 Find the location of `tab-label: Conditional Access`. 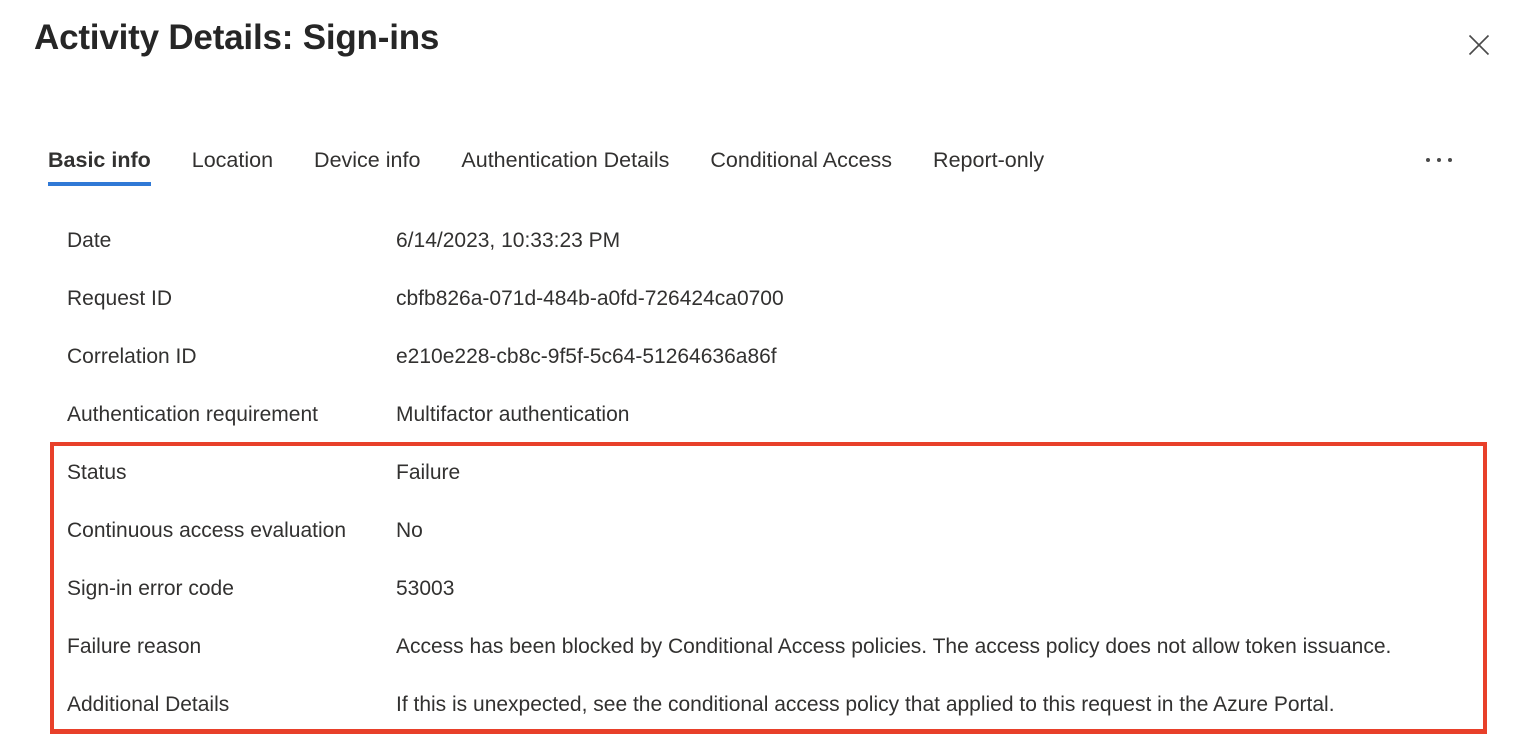

tab-label: Conditional Access is located at coordinates (801, 160).